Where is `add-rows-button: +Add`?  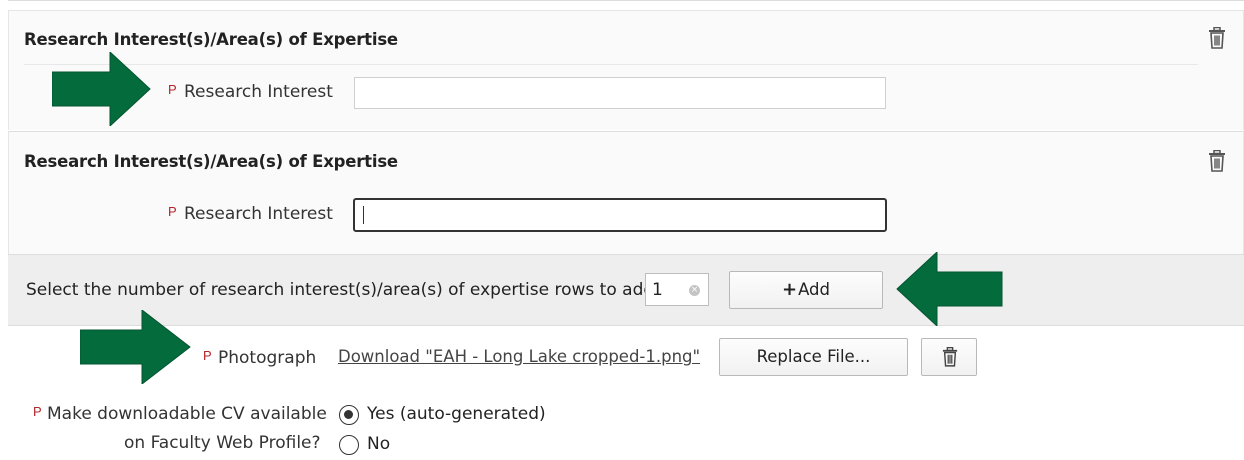
add-rows-button: +Add is located at coordinates (806, 290).